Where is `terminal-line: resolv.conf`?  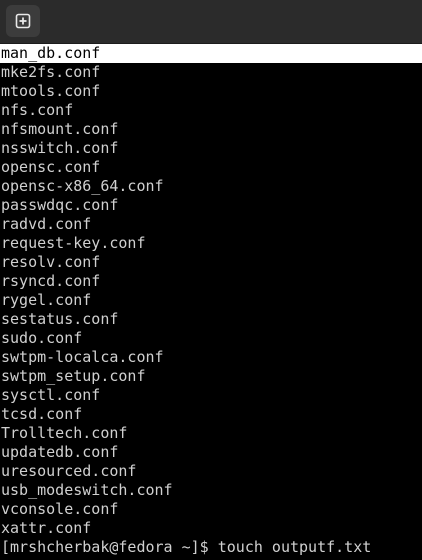 terminal-line: resolv.conf is located at coordinates (51, 262).